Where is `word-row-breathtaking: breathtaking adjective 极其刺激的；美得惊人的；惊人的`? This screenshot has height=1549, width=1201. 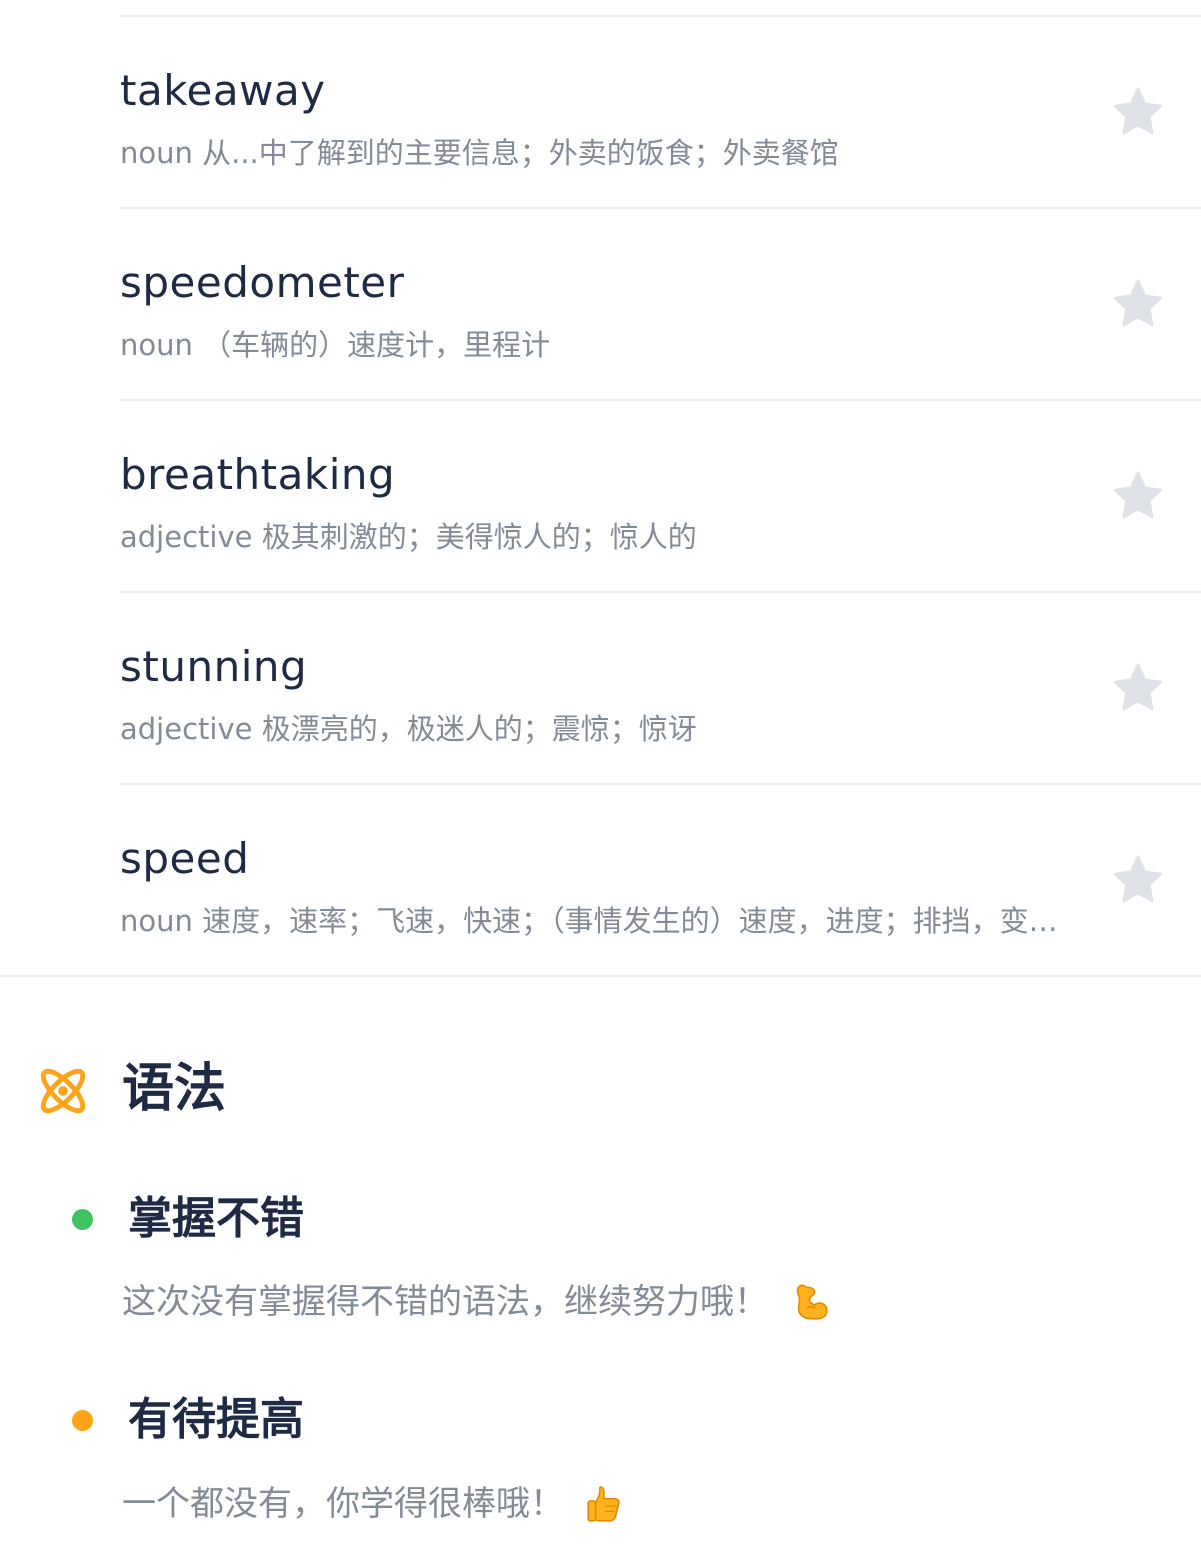
word-row-breathtaking: breathtaking adjective 极其刺激的；美得惊人的；惊人的 is located at coordinates (660, 497).